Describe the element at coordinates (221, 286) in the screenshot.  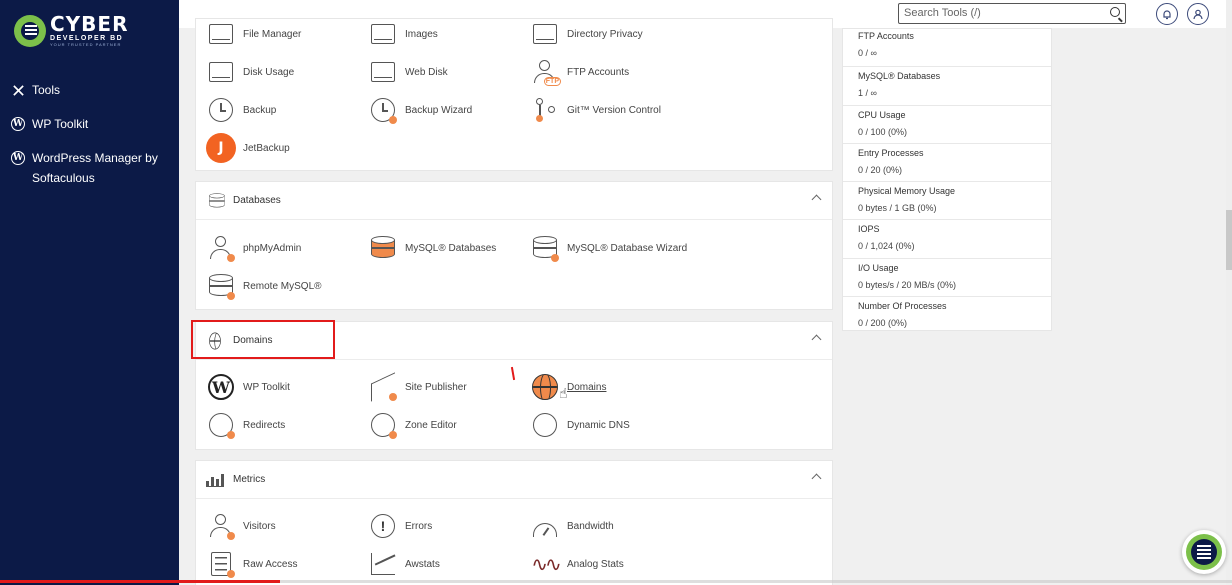
I see `remote-database-icon` at that location.